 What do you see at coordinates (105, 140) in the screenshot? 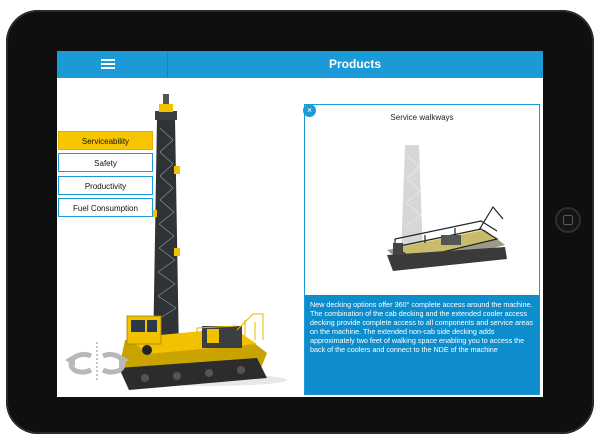
I see `tab-serviceability: Serviceability` at bounding box center [105, 140].